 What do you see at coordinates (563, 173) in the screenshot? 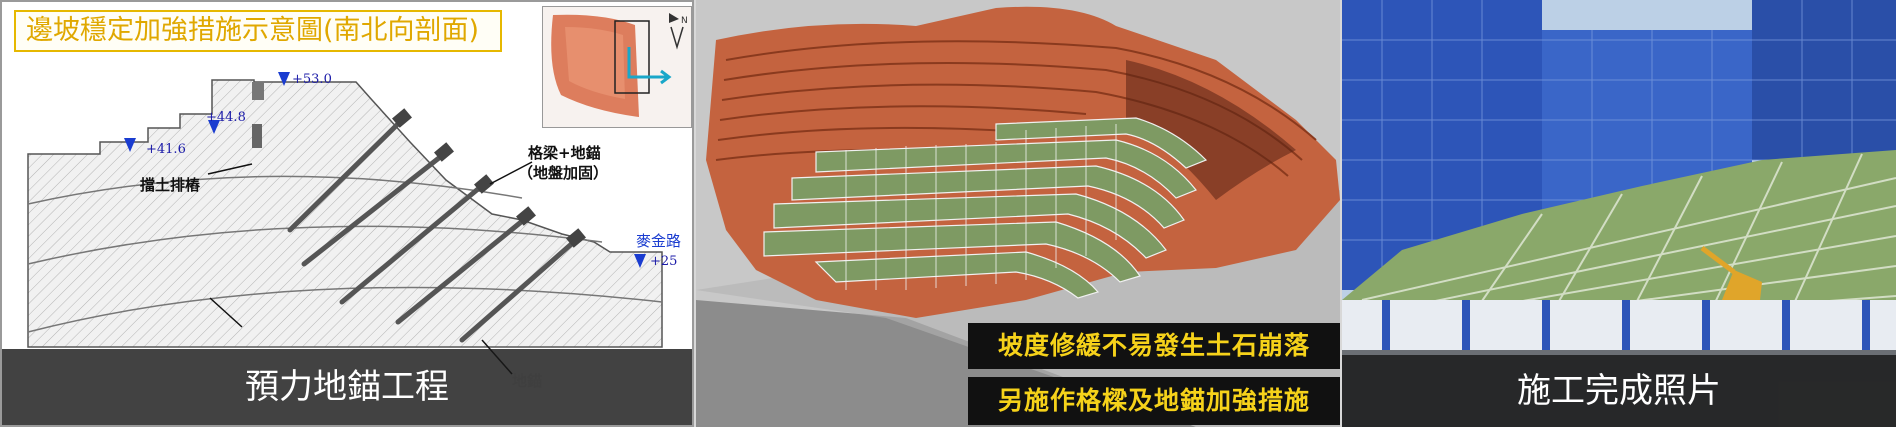
I see `ground-reinforce-label: （地盤加固）` at bounding box center [563, 173].